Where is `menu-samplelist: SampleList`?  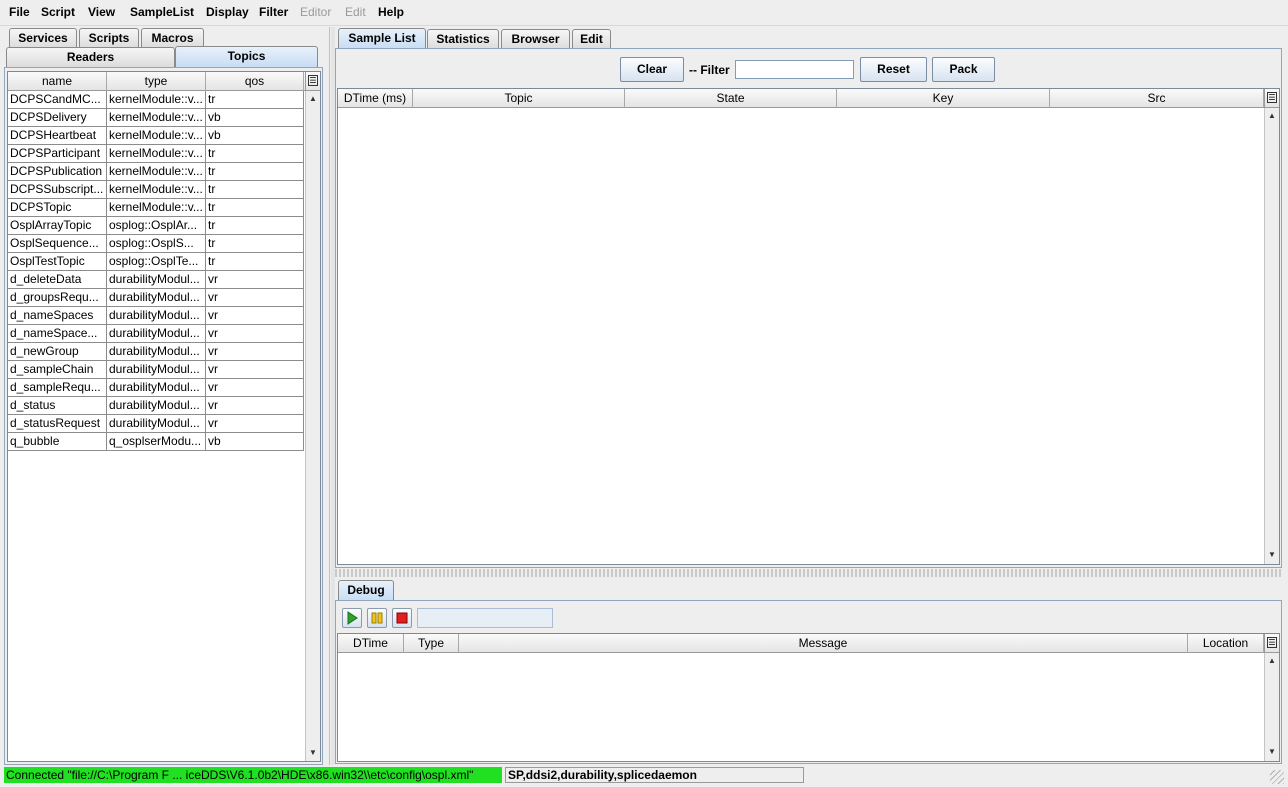 menu-samplelist: SampleList is located at coordinates (162, 12).